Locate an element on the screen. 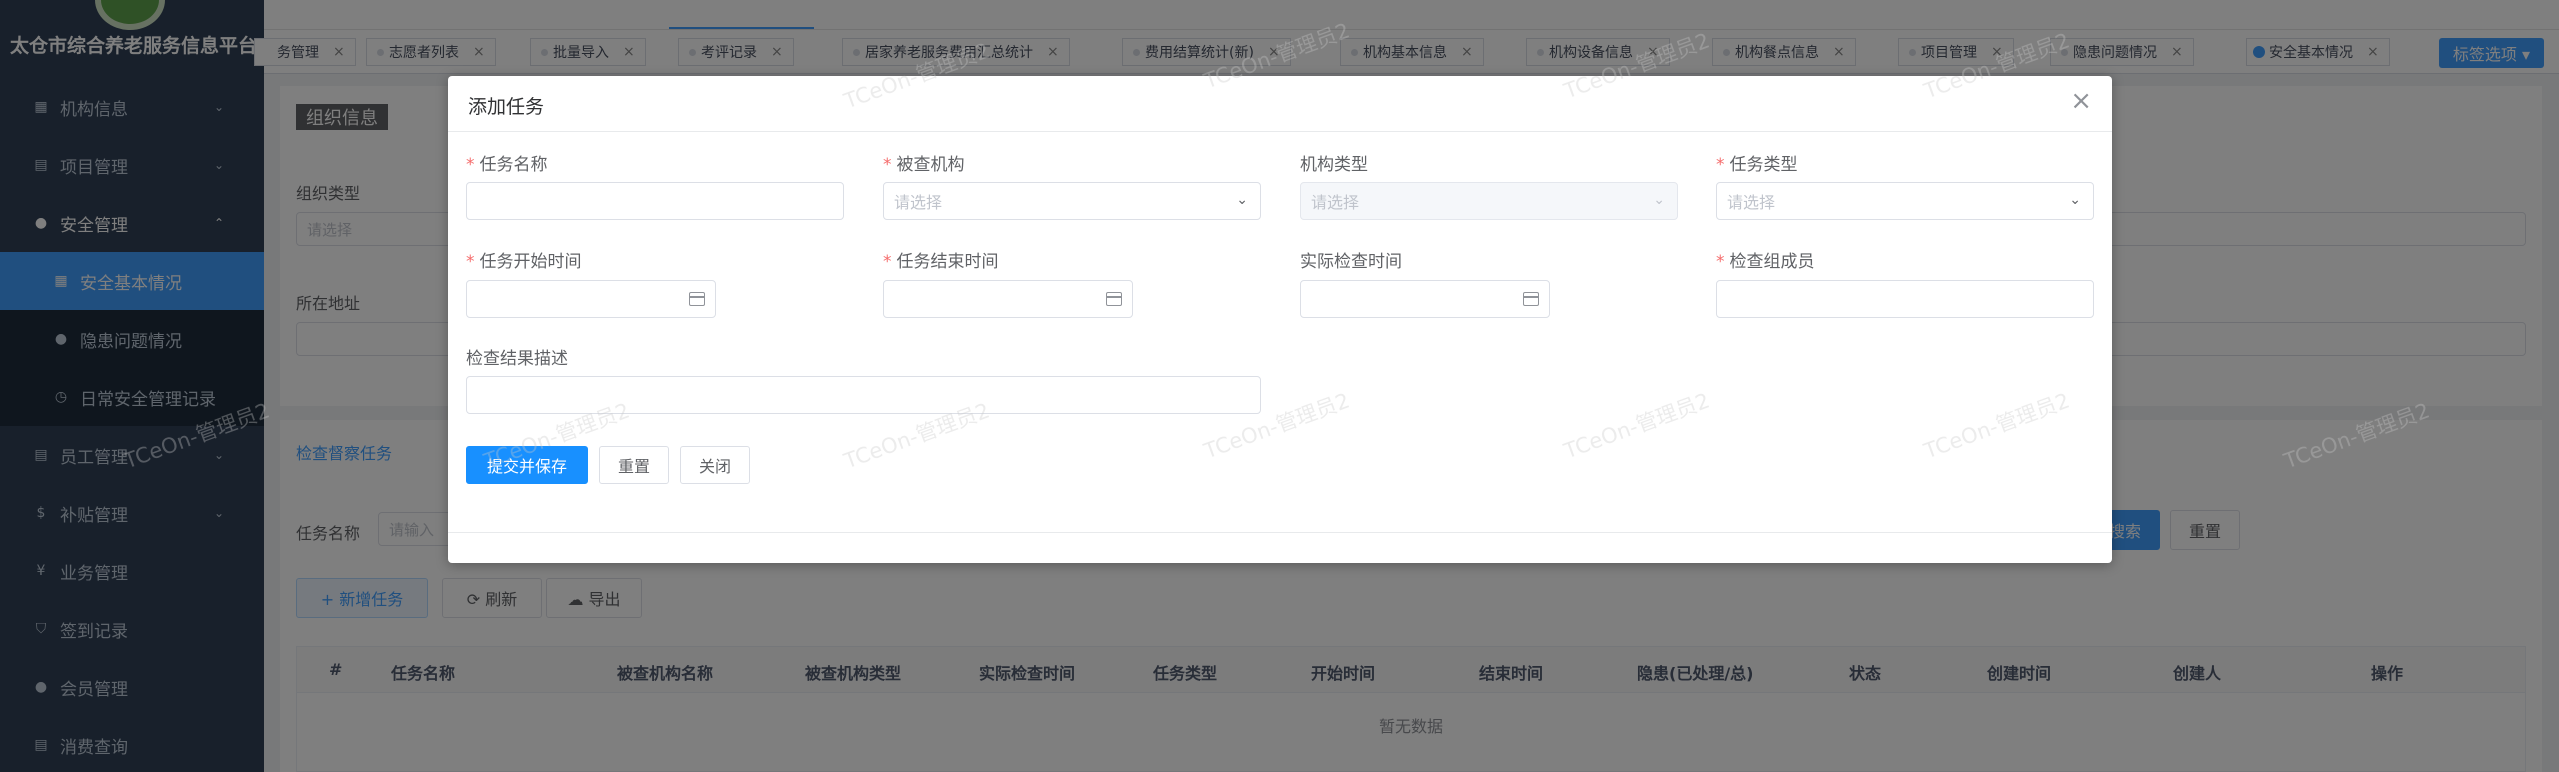 The height and width of the screenshot is (772, 2559). task-name-input is located at coordinates (655, 201).